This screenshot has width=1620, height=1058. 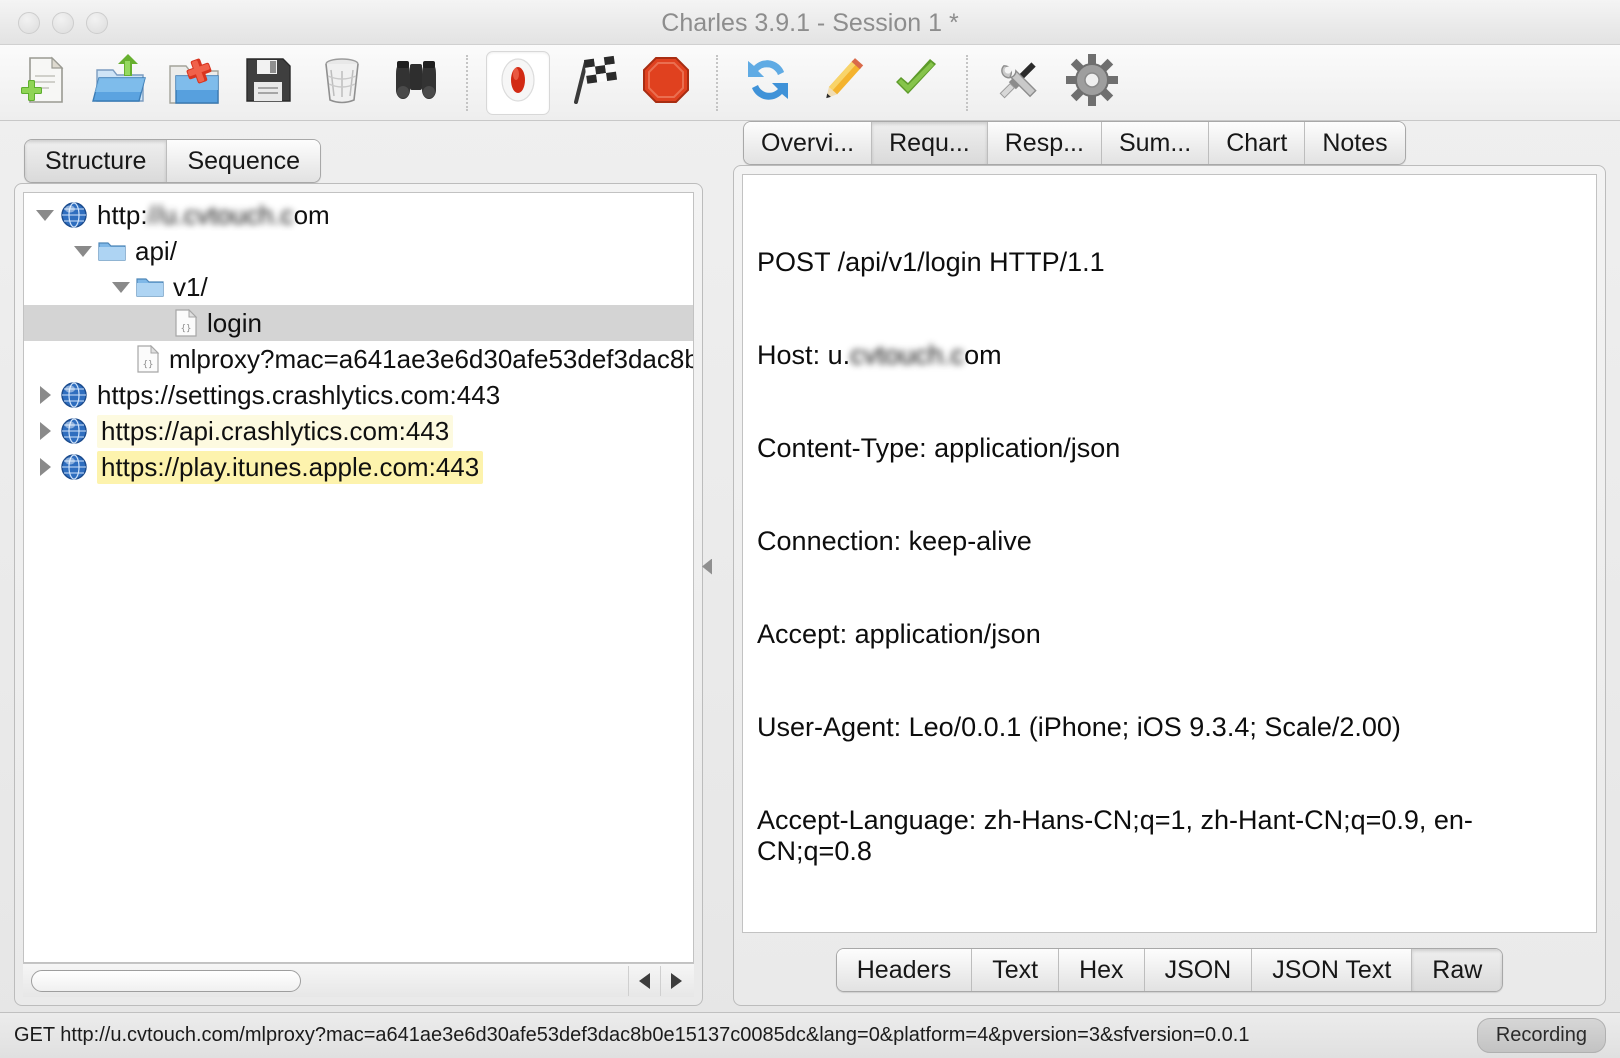 I want to click on arrow-left-icon, so click(x=645, y=980).